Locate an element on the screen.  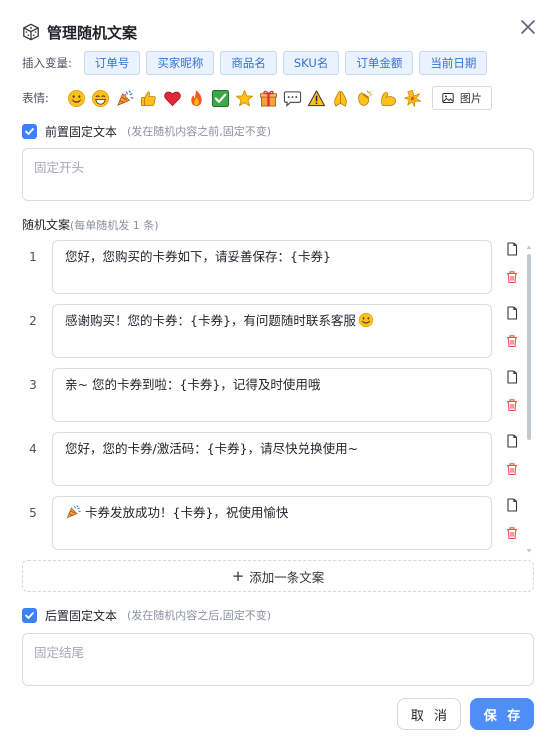
suffix-checkbox is located at coordinates (29, 615).